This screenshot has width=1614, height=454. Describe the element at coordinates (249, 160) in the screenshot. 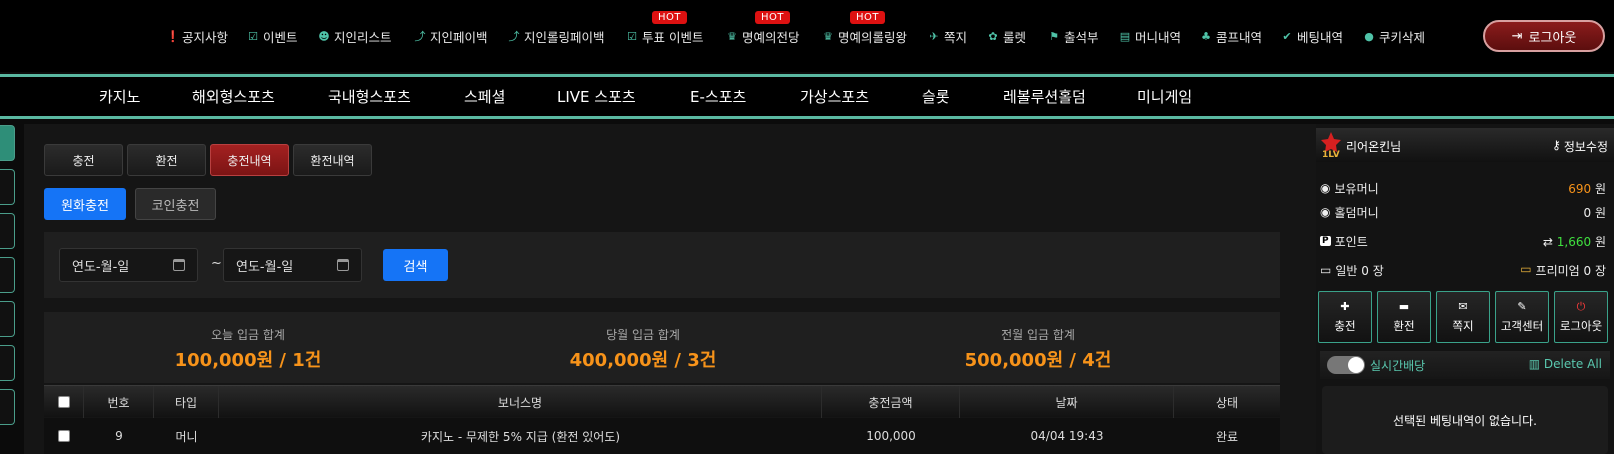

I see `tab-deposit-history: 충전내역` at that location.